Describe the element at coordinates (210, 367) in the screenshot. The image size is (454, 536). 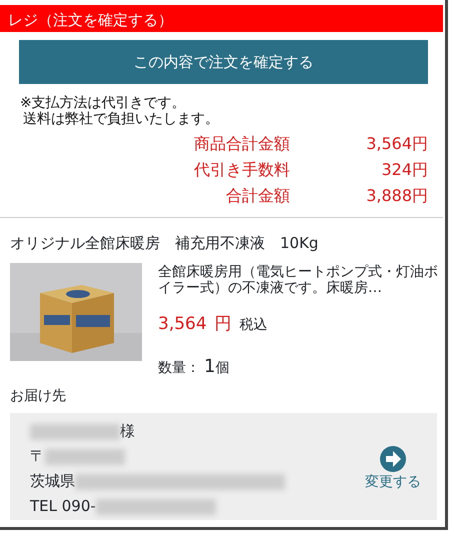
I see `quantity-value: 1` at that location.